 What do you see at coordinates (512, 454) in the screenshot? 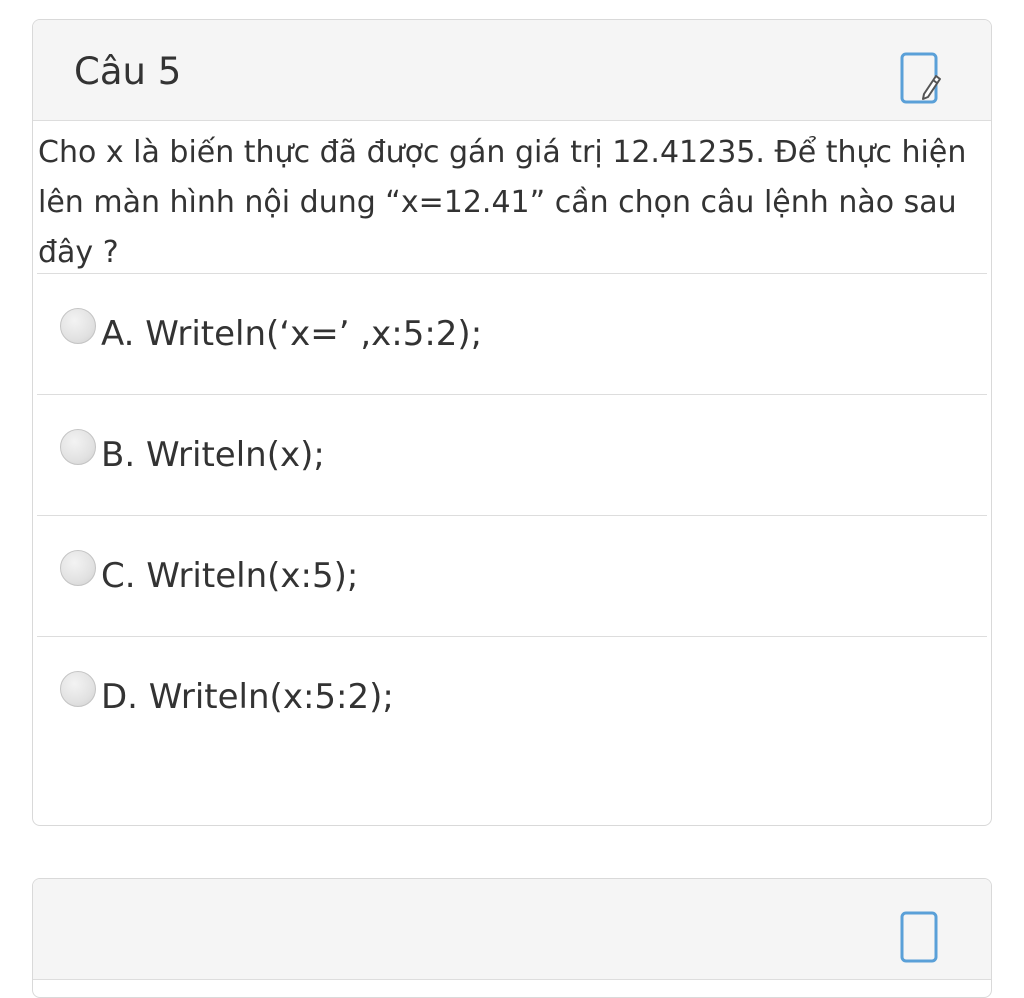
I see `option-b: B. Writeln(x);` at bounding box center [512, 454].